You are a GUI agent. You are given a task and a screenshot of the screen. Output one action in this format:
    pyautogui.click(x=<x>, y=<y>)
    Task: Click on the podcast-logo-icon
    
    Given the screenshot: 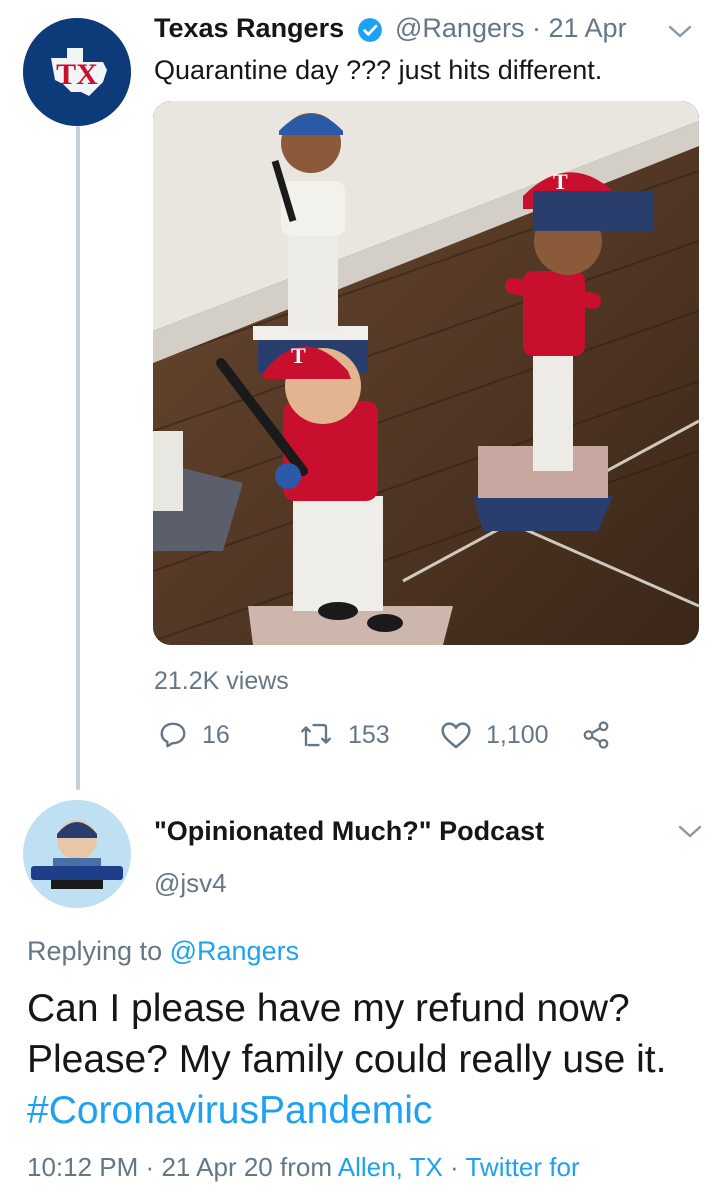 What is the action you would take?
    pyautogui.click(x=77, y=854)
    